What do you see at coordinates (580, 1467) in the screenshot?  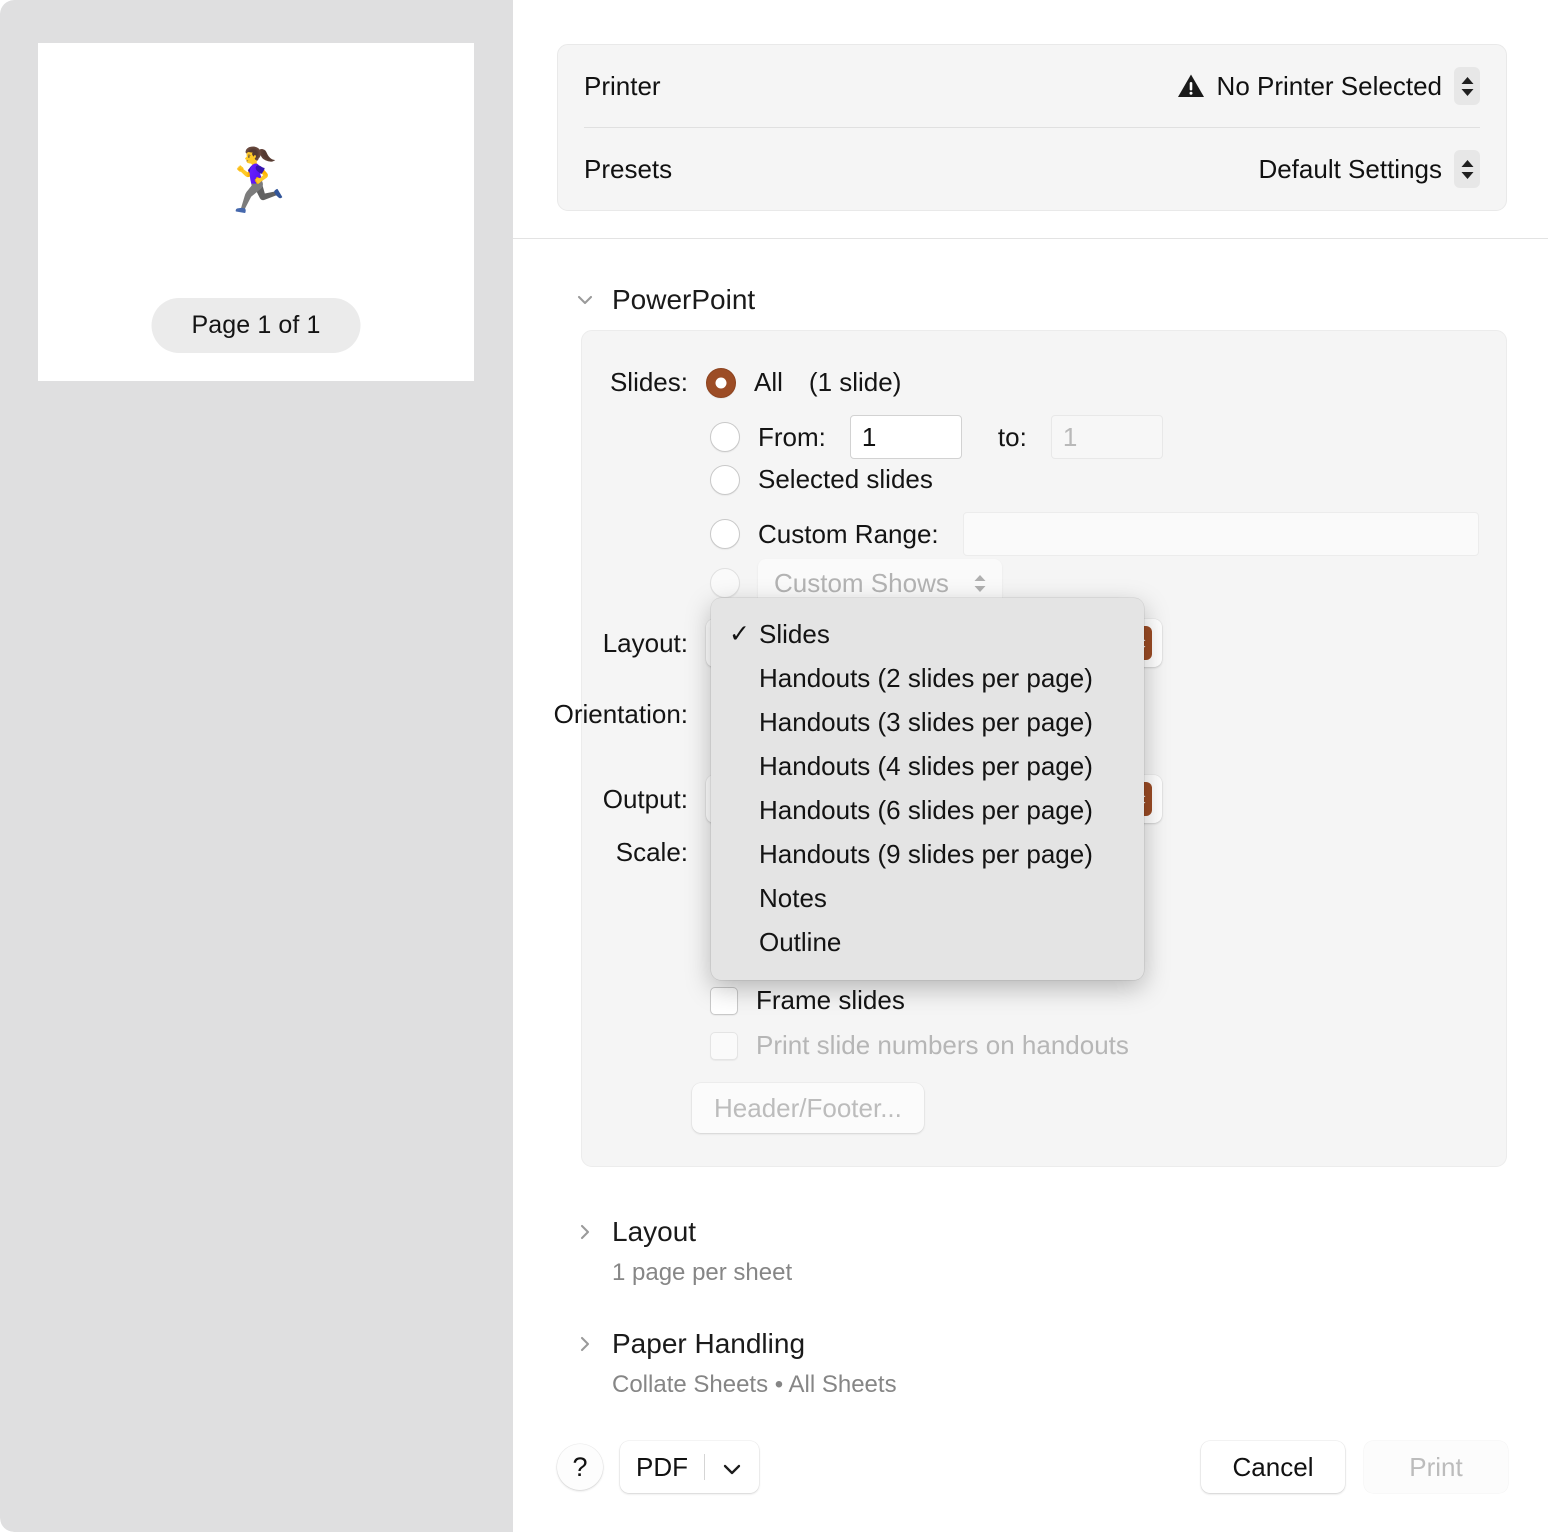 I see `help-button: ?` at bounding box center [580, 1467].